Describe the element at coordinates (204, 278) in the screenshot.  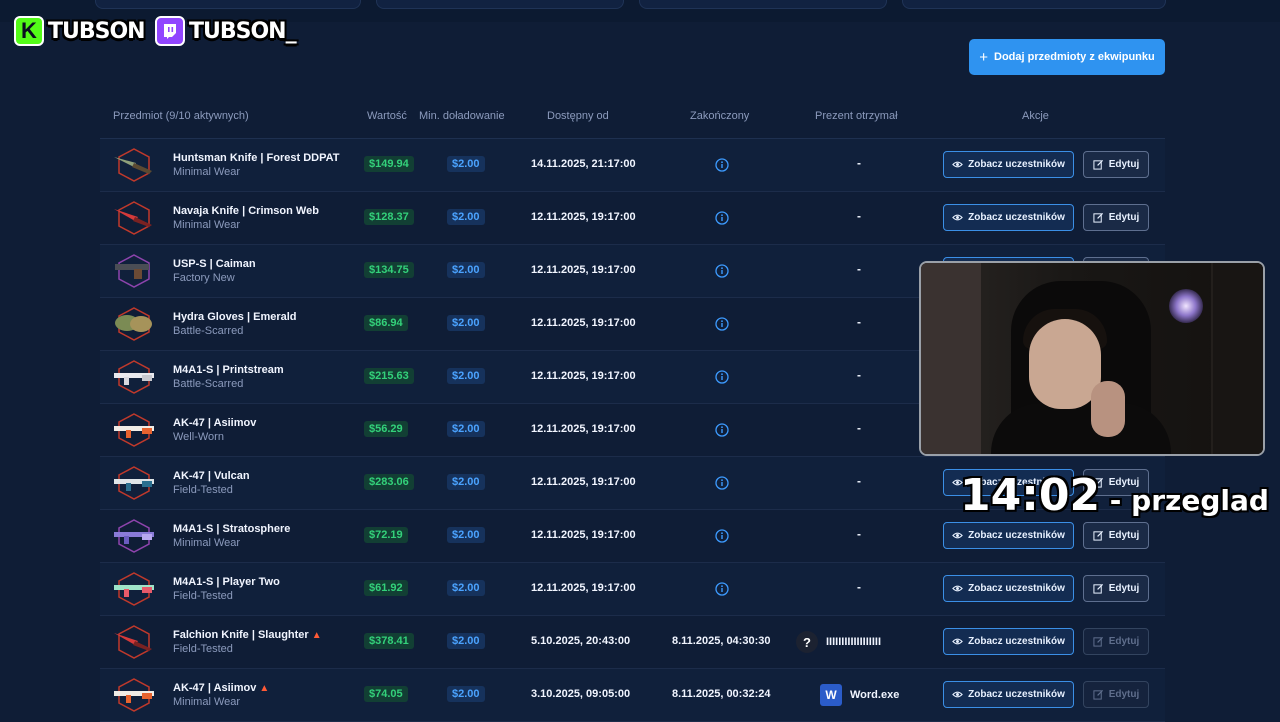
I see `item-wear: Factory New` at that location.